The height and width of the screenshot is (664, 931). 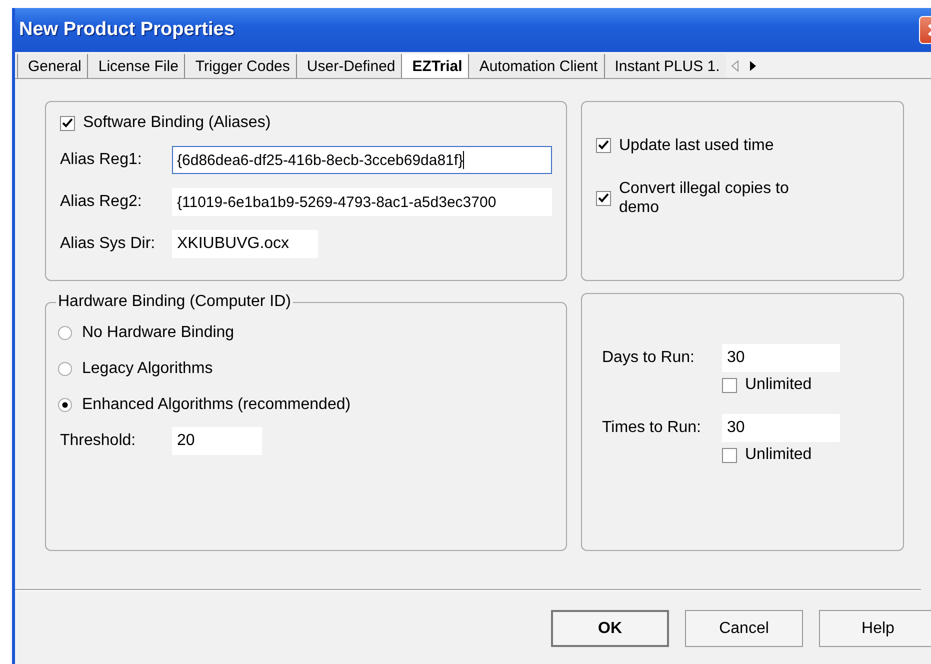 What do you see at coordinates (135, 66) in the screenshot?
I see `tab: License File` at bounding box center [135, 66].